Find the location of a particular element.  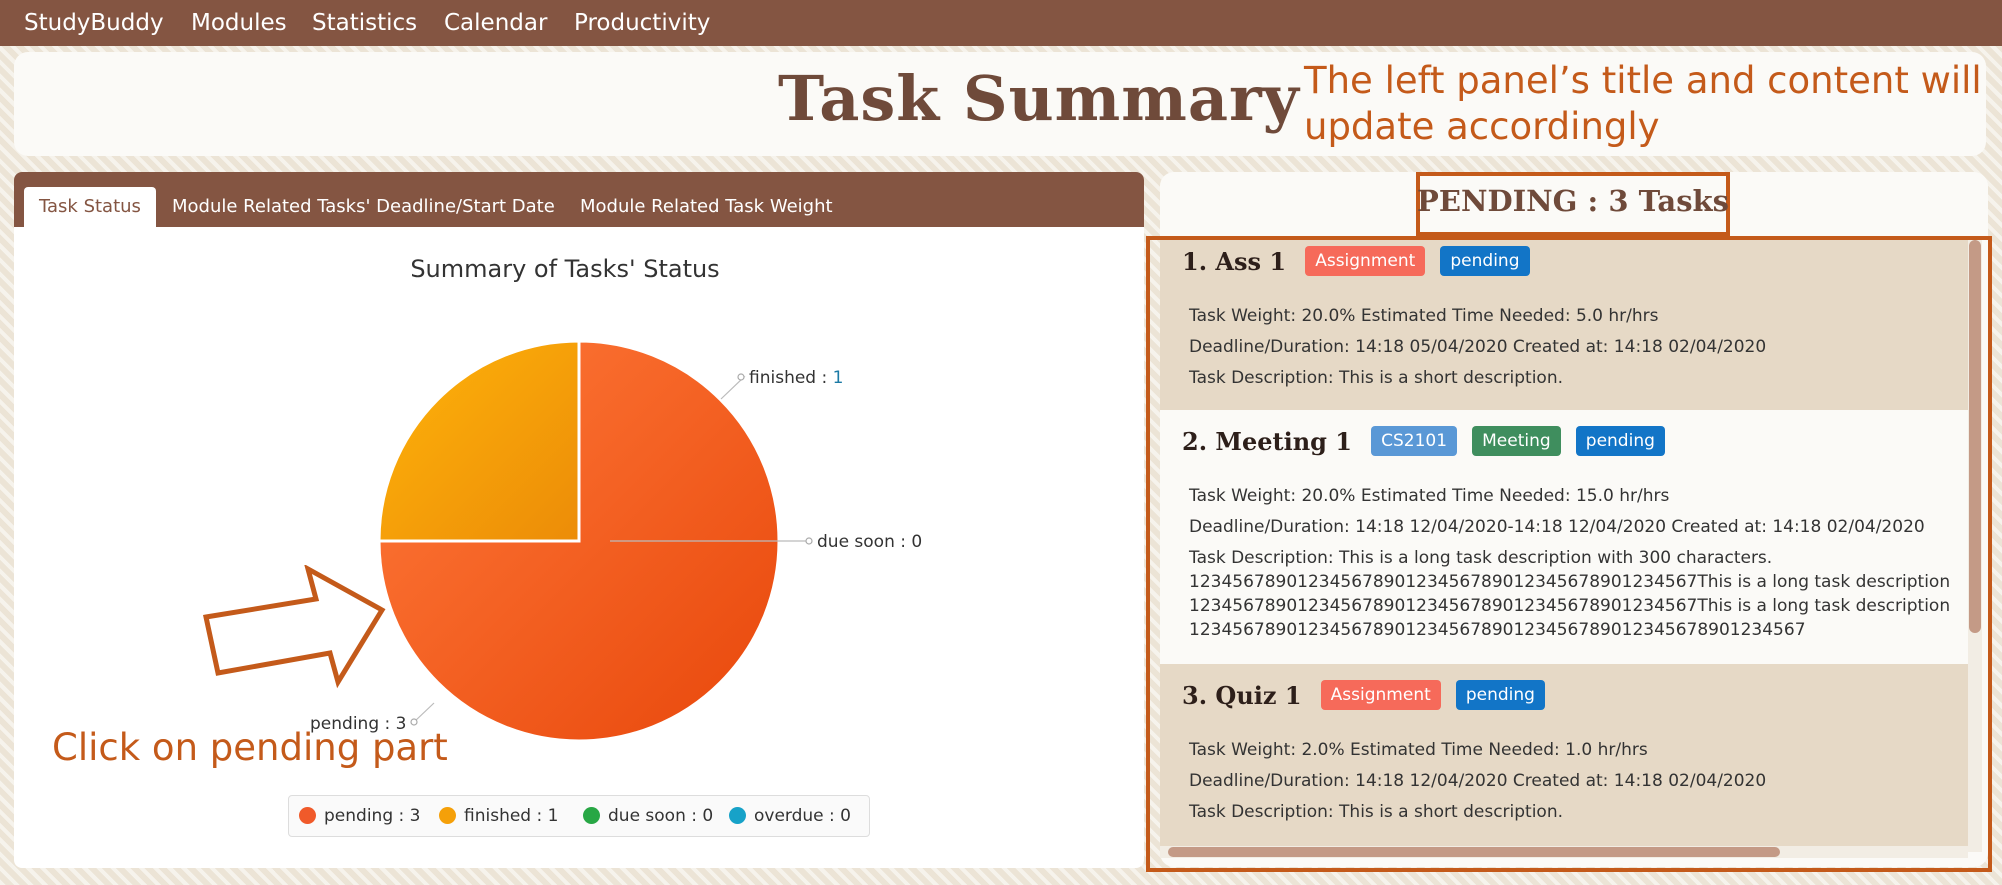

legend-dot-pending is located at coordinates (307, 815).